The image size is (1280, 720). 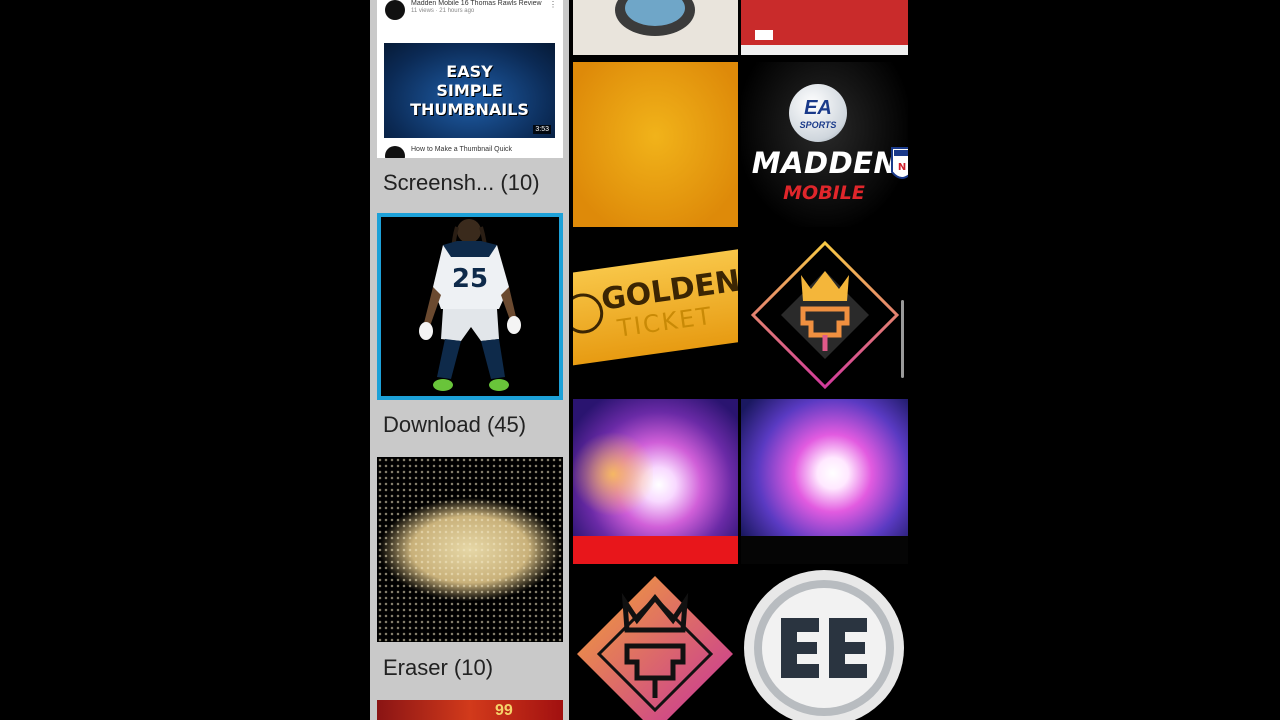 I want to click on photo-red-banner, so click(x=824, y=27).